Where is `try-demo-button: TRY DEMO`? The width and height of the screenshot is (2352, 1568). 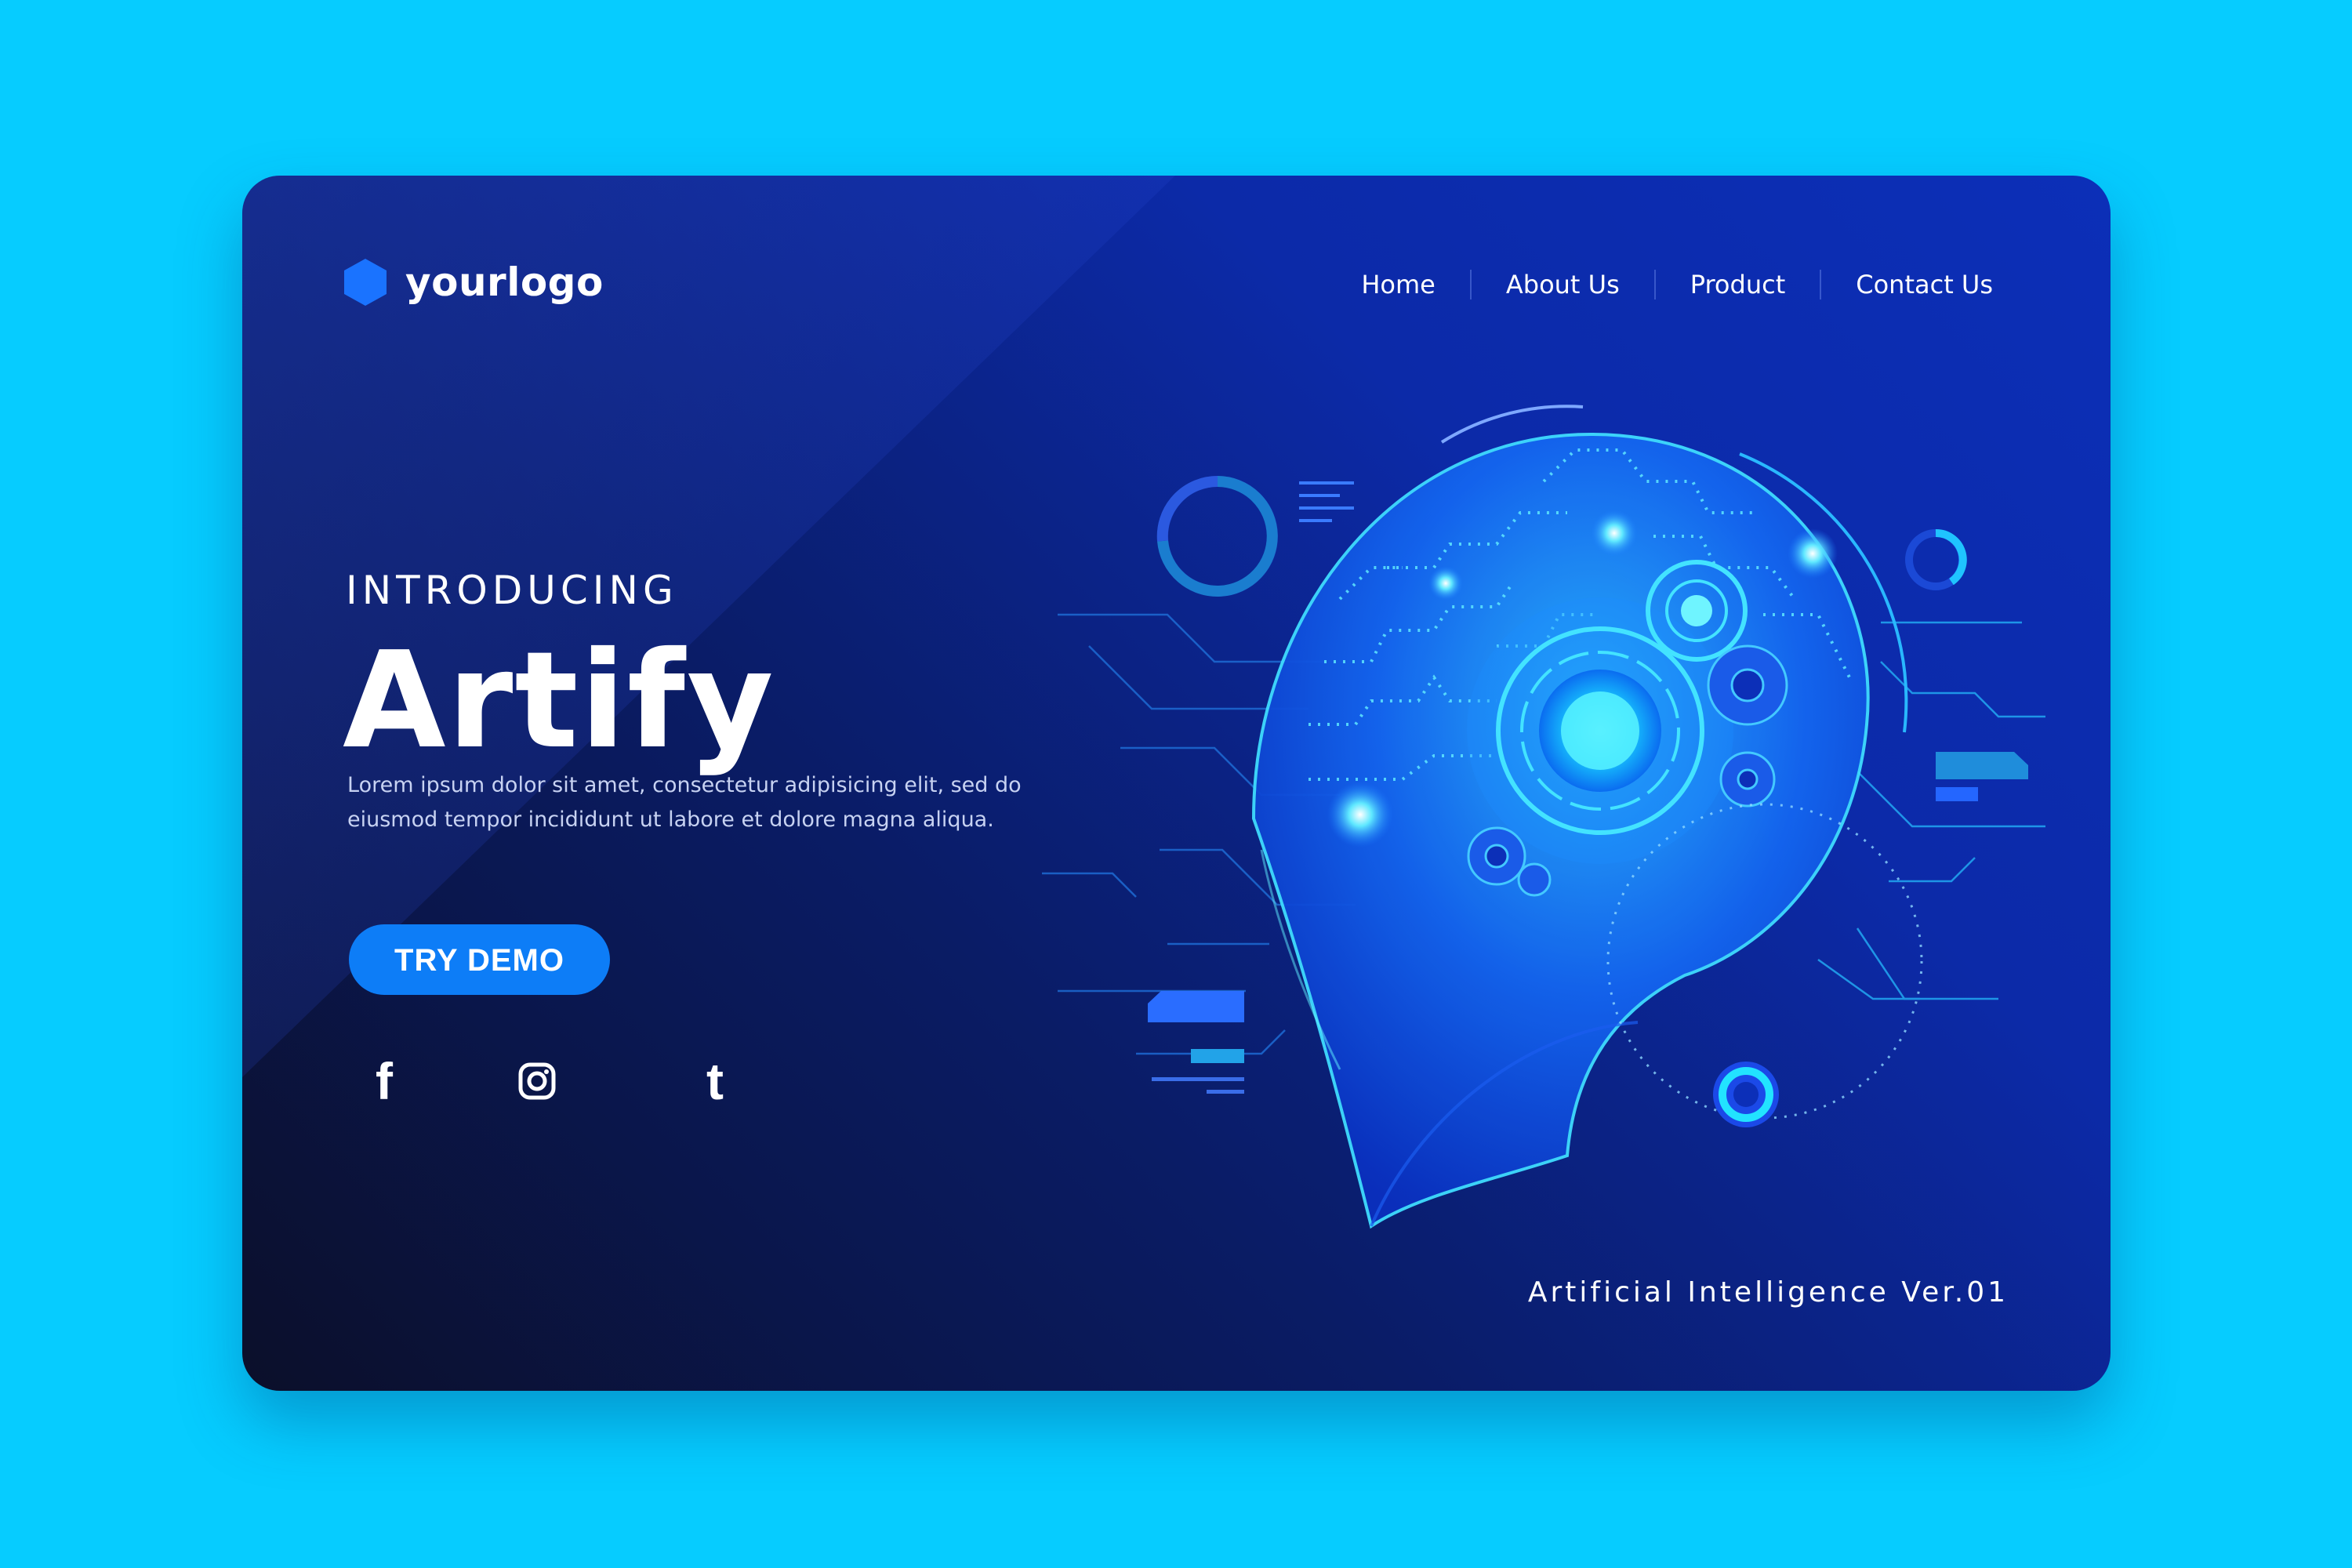 try-demo-button: TRY DEMO is located at coordinates (480, 959).